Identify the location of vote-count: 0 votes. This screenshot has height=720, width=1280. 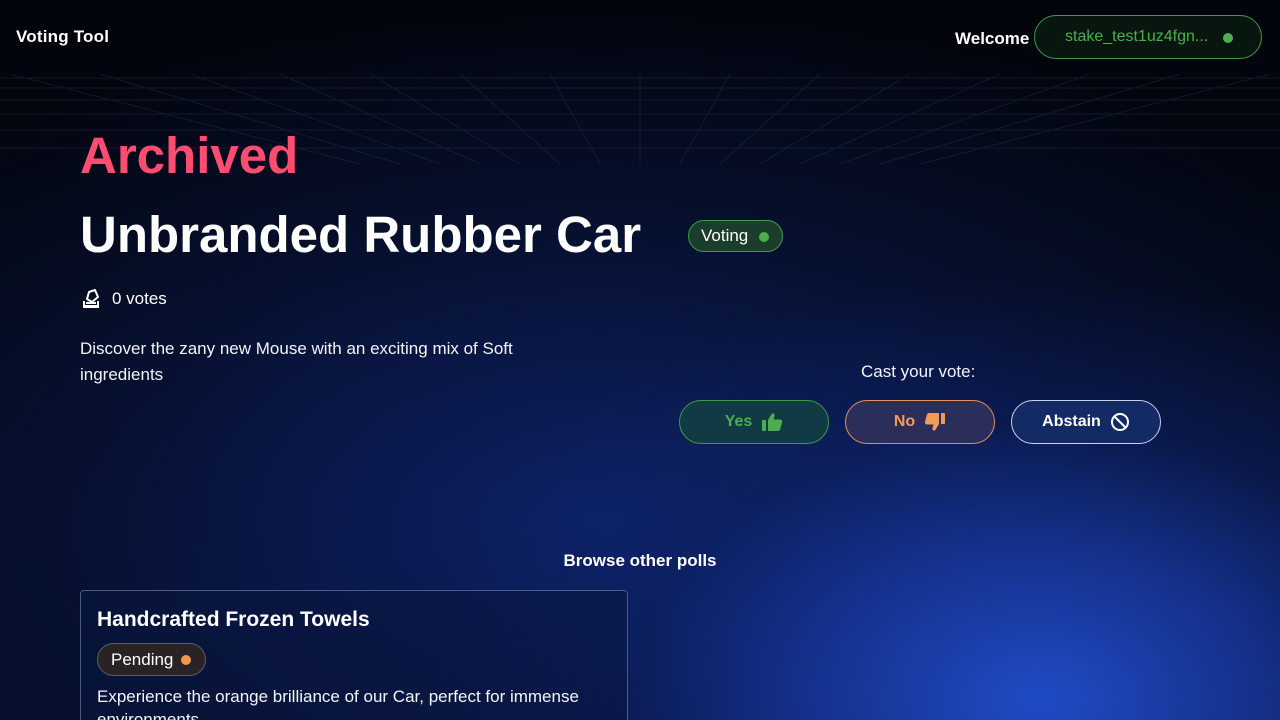
(123, 299).